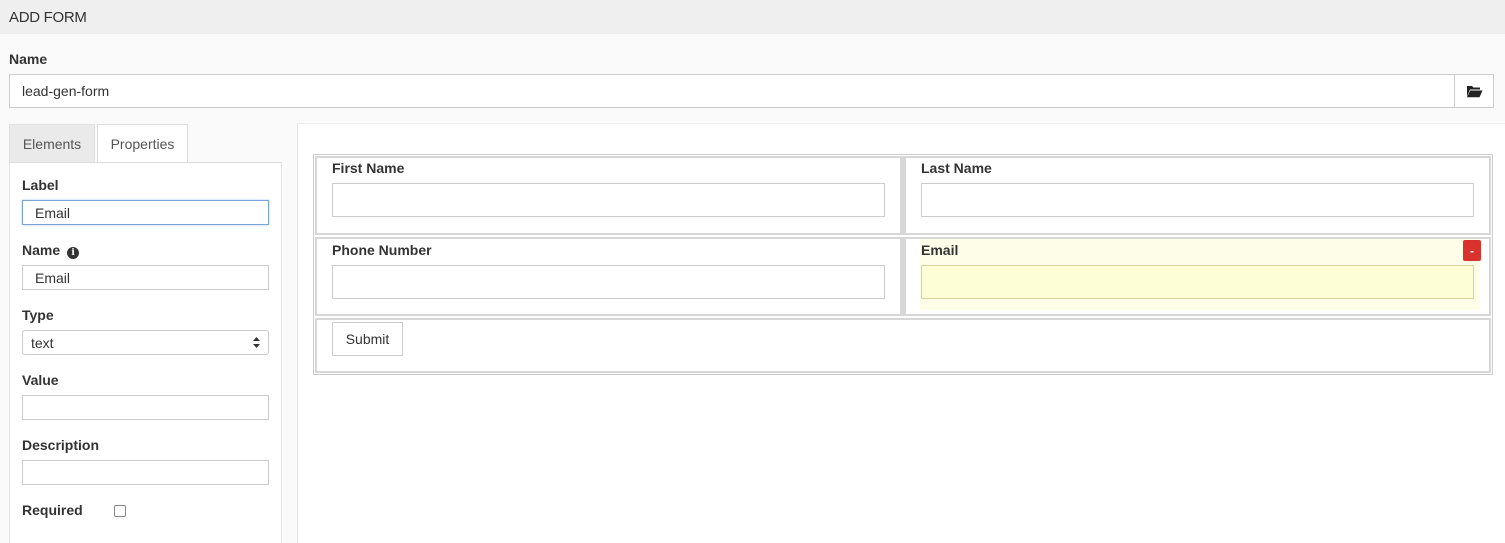 The width and height of the screenshot is (1505, 543). What do you see at coordinates (38, 315) in the screenshot?
I see `type-property-label: Type` at bounding box center [38, 315].